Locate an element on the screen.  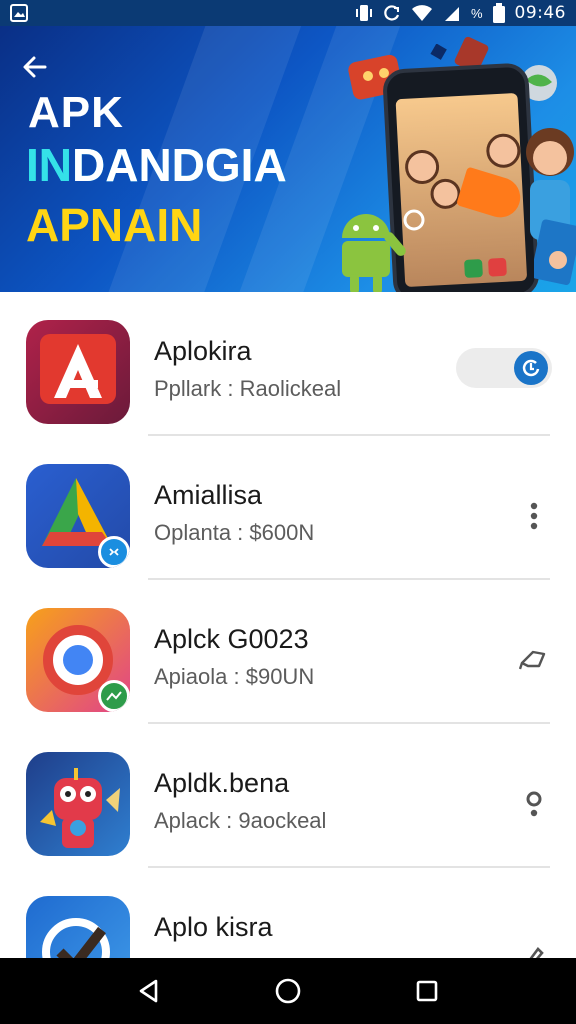
wifi-icon is located at coordinates (422, 13).